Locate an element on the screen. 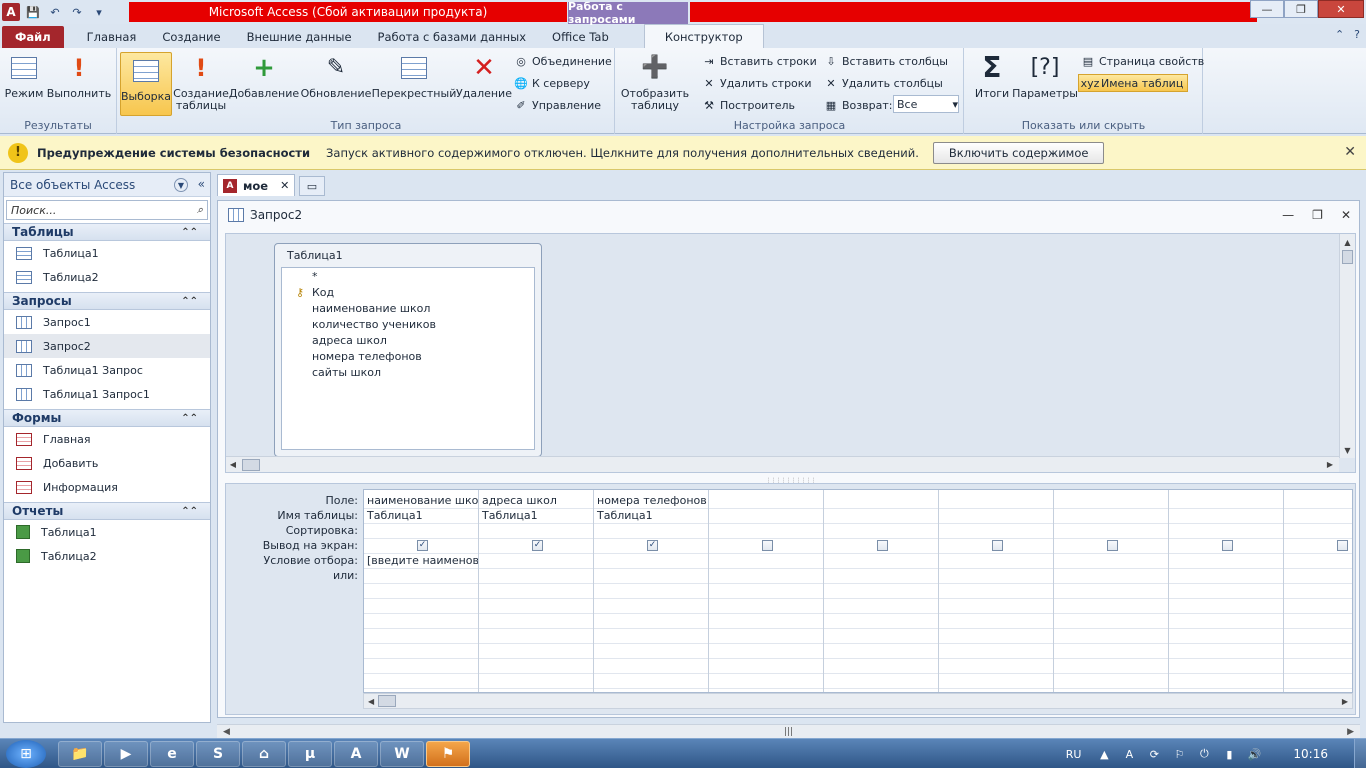 This screenshot has height=768, width=1366. field-item: адреса школ is located at coordinates (408, 340).